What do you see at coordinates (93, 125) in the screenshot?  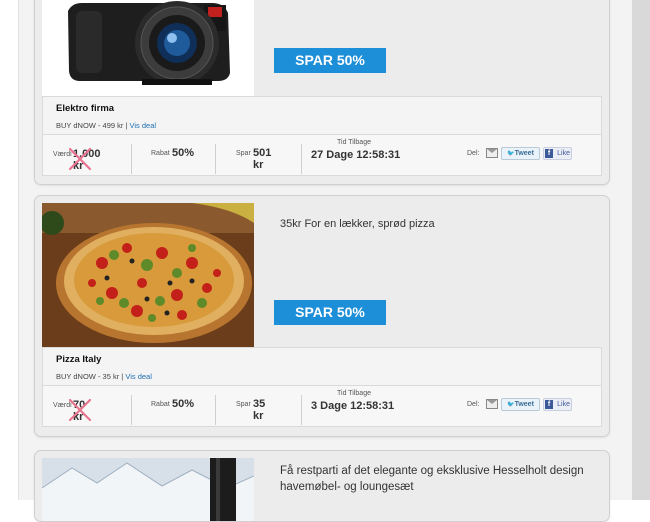 I see `buy-price: BUY dNOW - 499 kr |` at bounding box center [93, 125].